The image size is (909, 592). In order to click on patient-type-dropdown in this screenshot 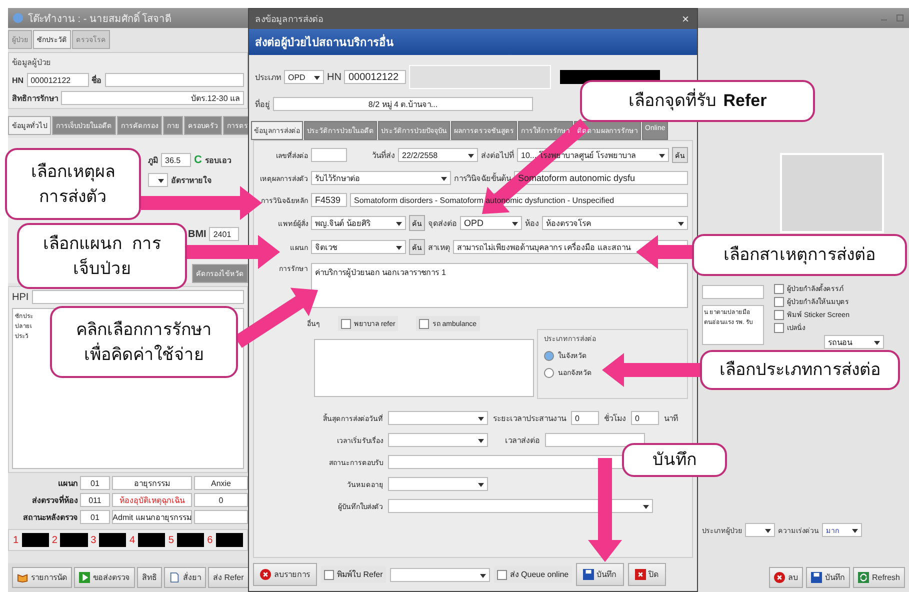, I will do `click(760, 530)`.